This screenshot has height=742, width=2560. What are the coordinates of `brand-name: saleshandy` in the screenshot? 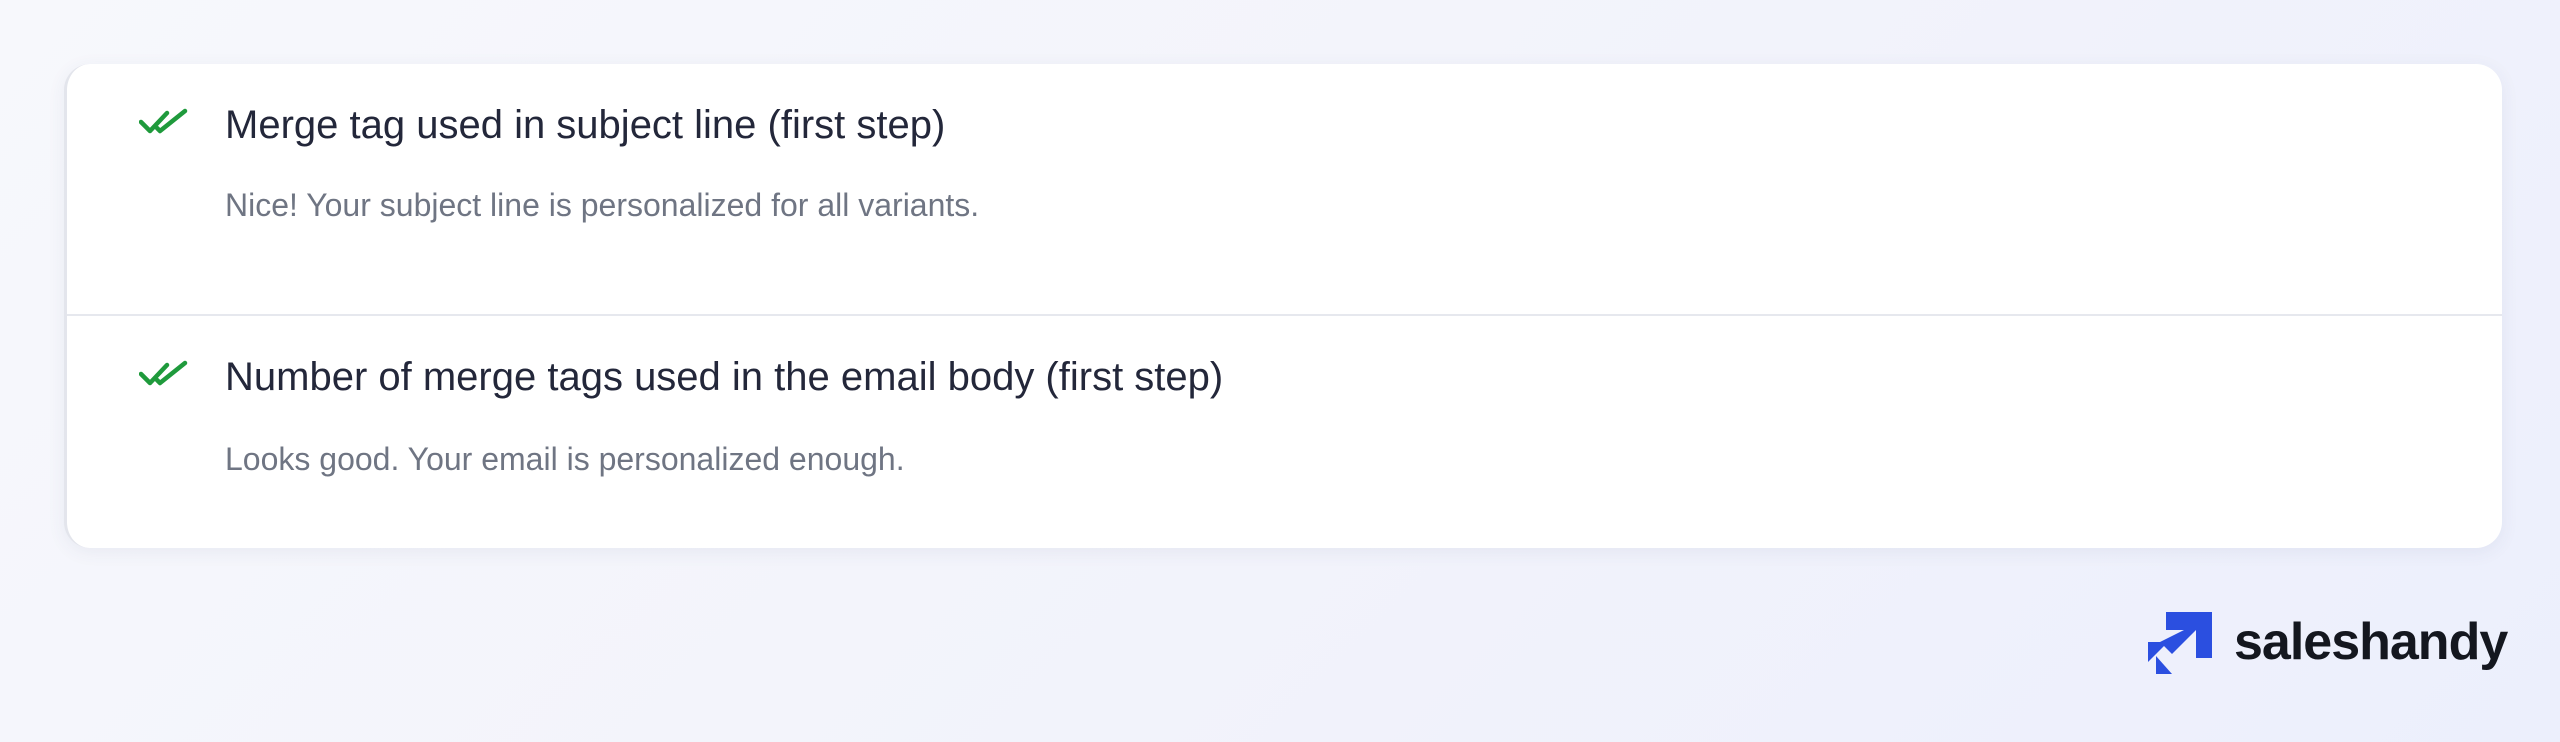 It's located at (2371, 642).